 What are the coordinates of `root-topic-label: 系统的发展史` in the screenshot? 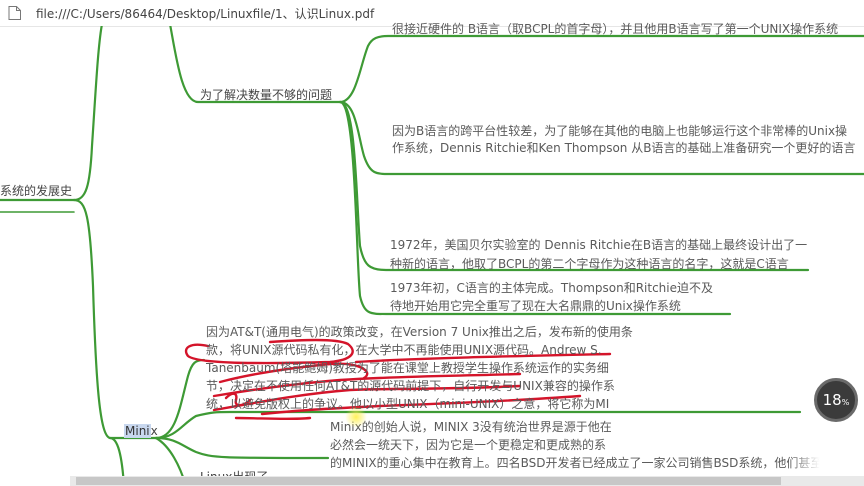 It's located at (36, 191).